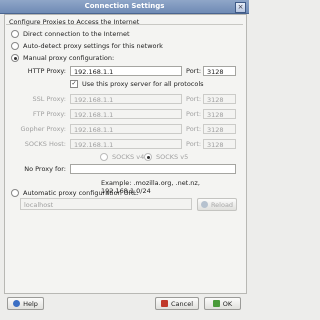  Describe the element at coordinates (46, 71) in the screenshot. I see `http-proxy-label: HTTP Proxy:` at that location.